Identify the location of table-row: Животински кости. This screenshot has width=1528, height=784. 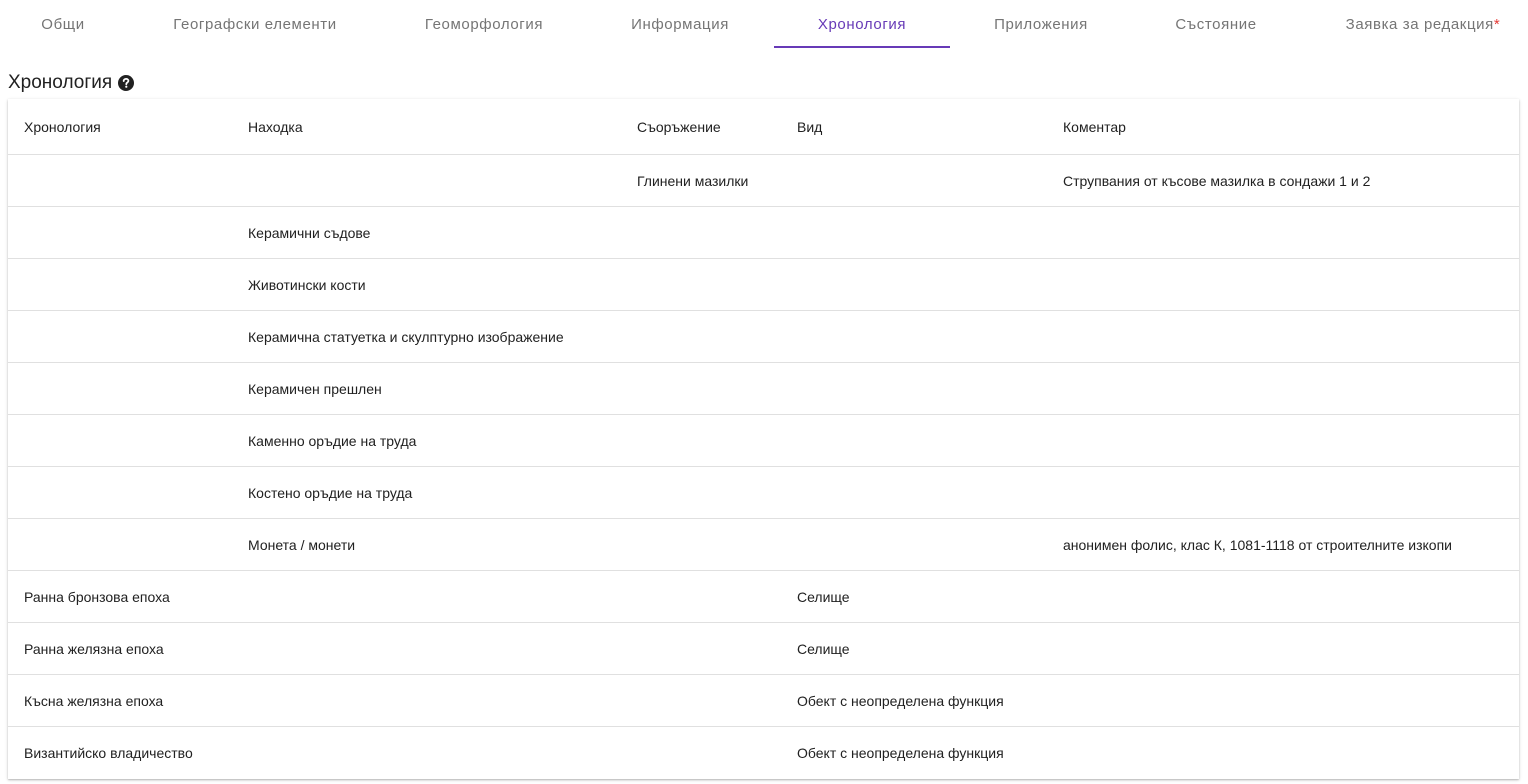
(763, 284).